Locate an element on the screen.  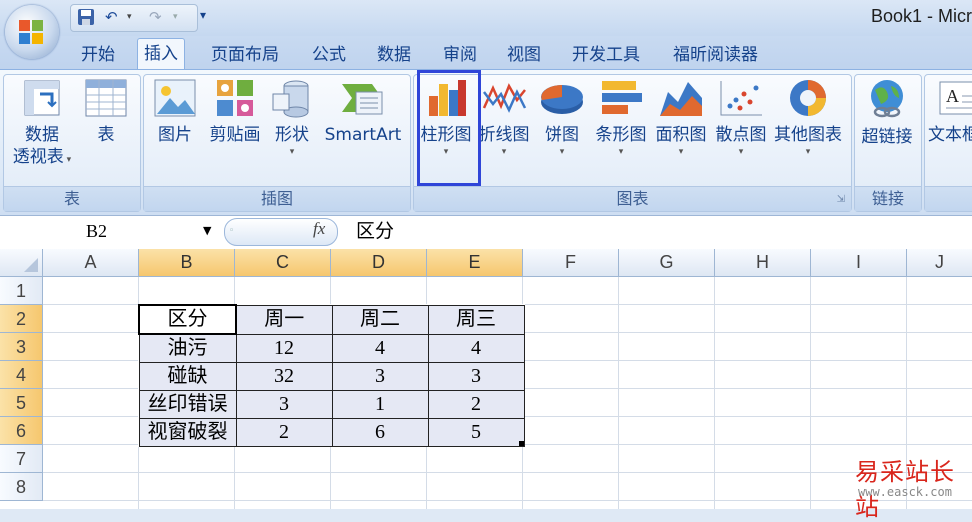
group-label-charts: 图表 is located at coordinates (632, 198).